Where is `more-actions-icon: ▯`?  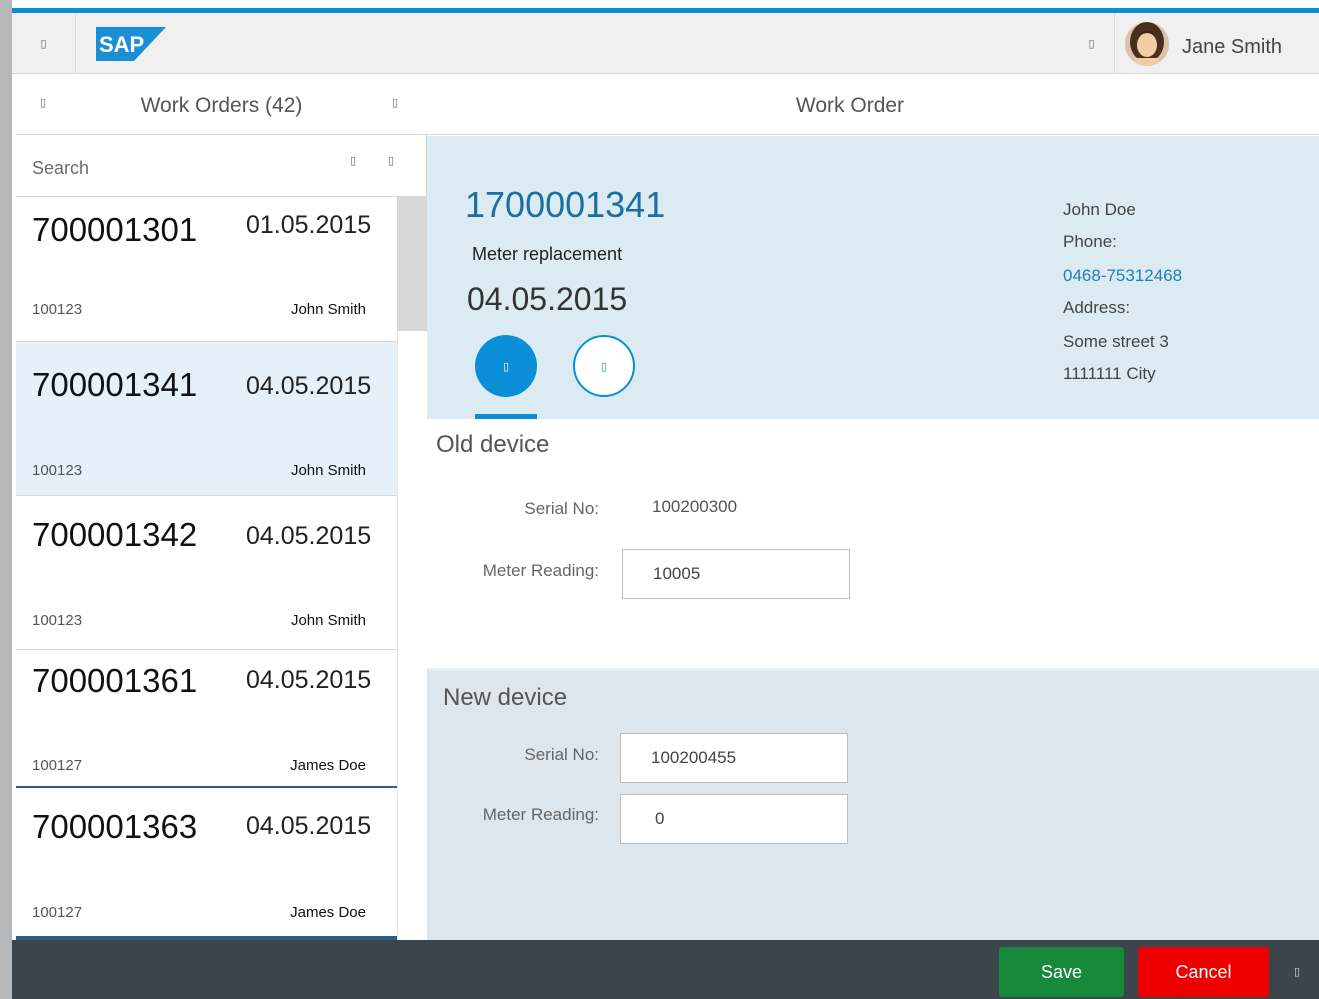
more-actions-icon: ▯ is located at coordinates (1297, 971).